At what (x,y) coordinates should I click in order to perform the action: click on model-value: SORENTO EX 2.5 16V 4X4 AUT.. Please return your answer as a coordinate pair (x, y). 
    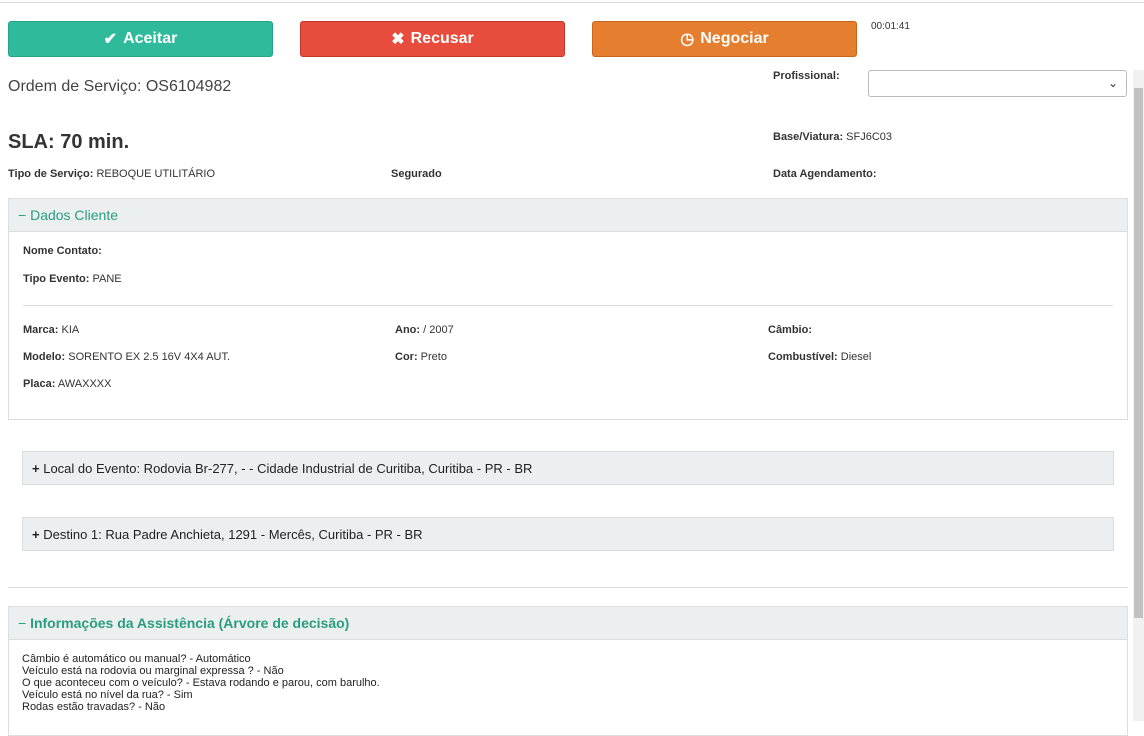
    Looking at the image, I should click on (149, 357).